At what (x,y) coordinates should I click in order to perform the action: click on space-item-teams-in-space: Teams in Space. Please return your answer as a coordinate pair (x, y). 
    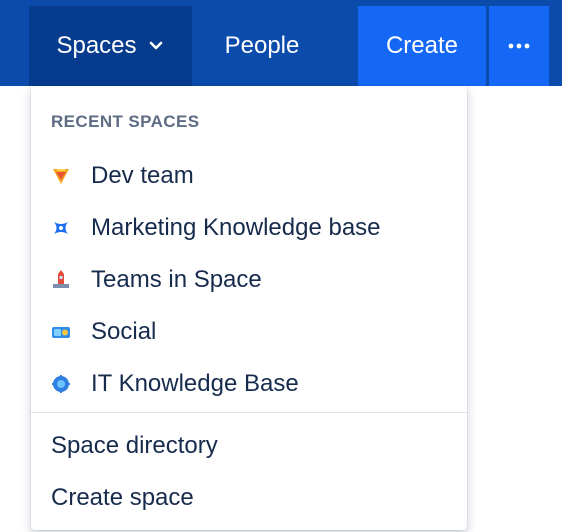
    Looking at the image, I should click on (249, 280).